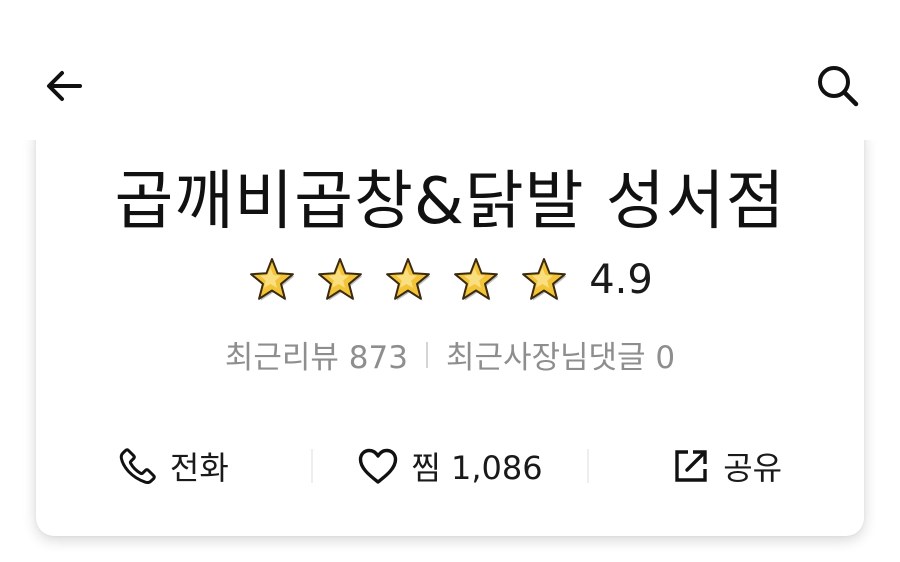 The image size is (900, 562). Describe the element at coordinates (621, 280) in the screenshot. I see `rating-value: 4.9` at that location.